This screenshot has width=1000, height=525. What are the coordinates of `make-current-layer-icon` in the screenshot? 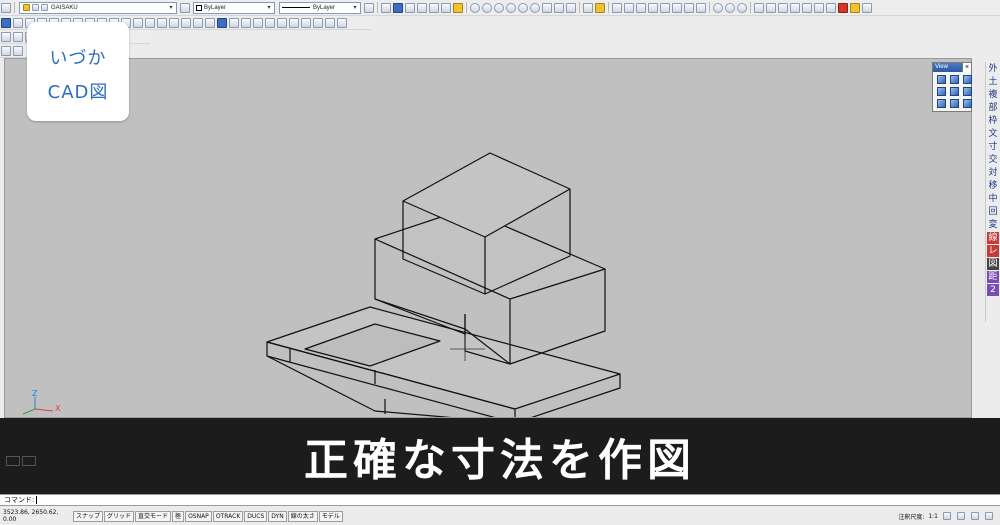 It's located at (185, 7).